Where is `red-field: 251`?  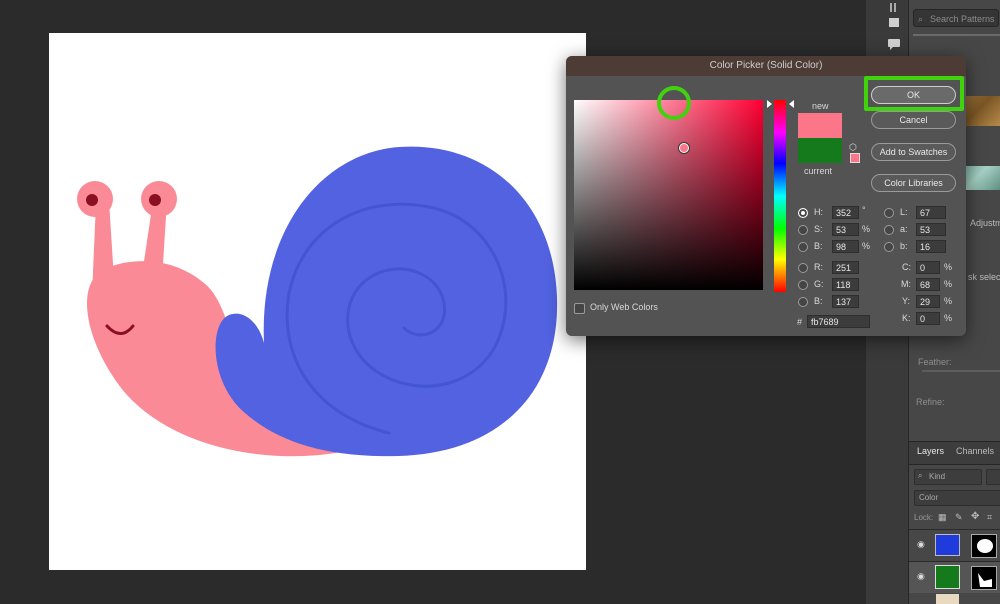
red-field: 251 is located at coordinates (845, 267).